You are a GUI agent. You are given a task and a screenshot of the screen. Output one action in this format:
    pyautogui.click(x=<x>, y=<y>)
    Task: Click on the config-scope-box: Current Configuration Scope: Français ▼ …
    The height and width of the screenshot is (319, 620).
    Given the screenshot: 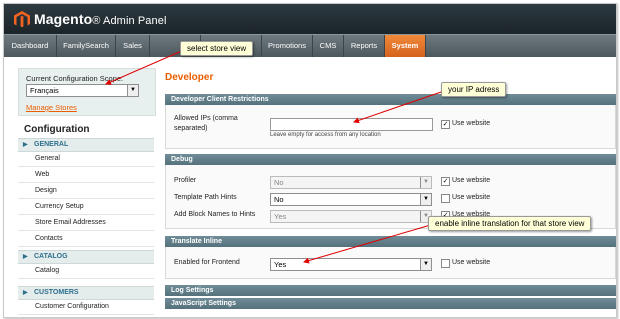 What is the action you would take?
    pyautogui.click(x=87, y=92)
    